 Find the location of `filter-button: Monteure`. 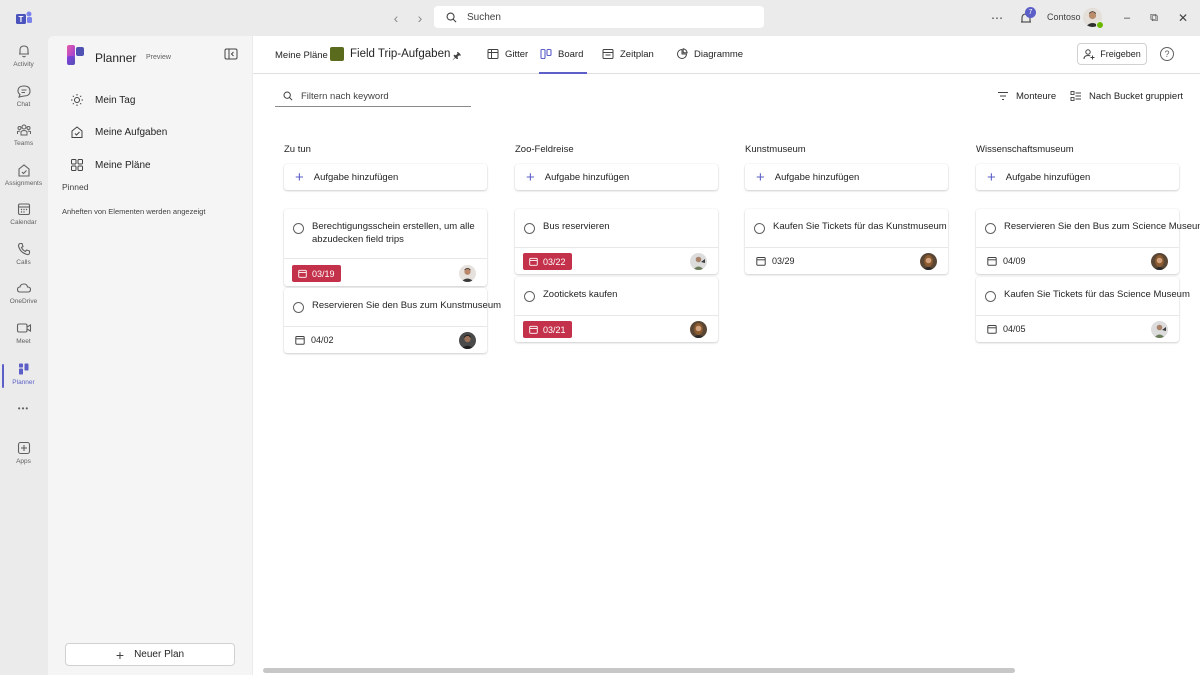

filter-button: Monteure is located at coordinates (1026, 96).